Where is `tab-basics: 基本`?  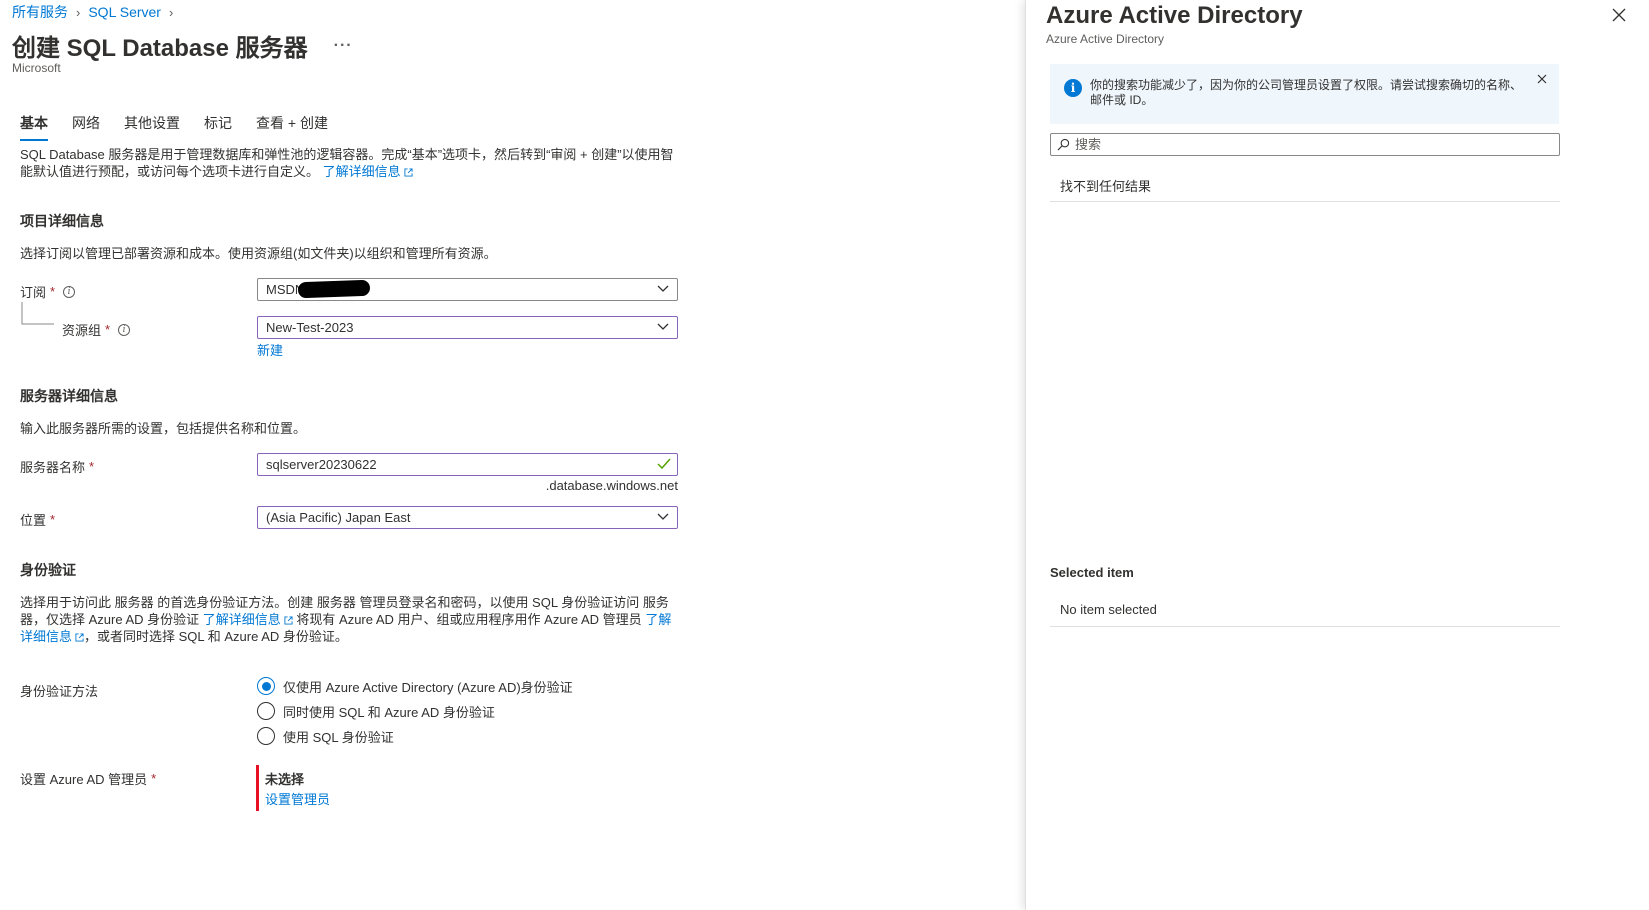
tab-basics: 基本 is located at coordinates (34, 127).